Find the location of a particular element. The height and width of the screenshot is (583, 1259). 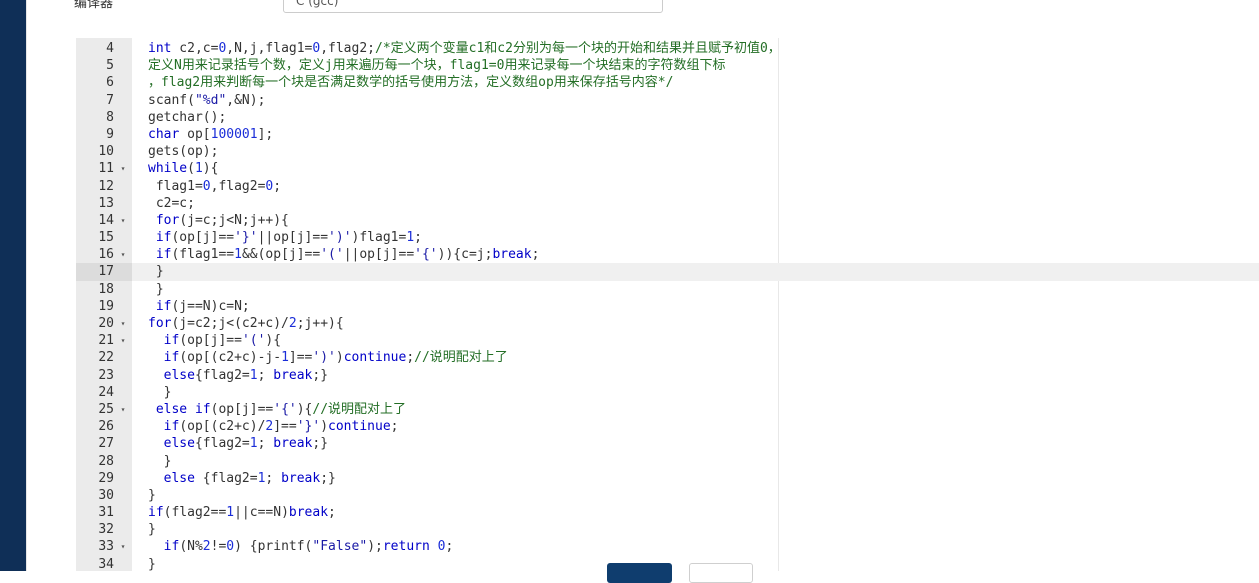

line-number: 30 is located at coordinates (106, 495).